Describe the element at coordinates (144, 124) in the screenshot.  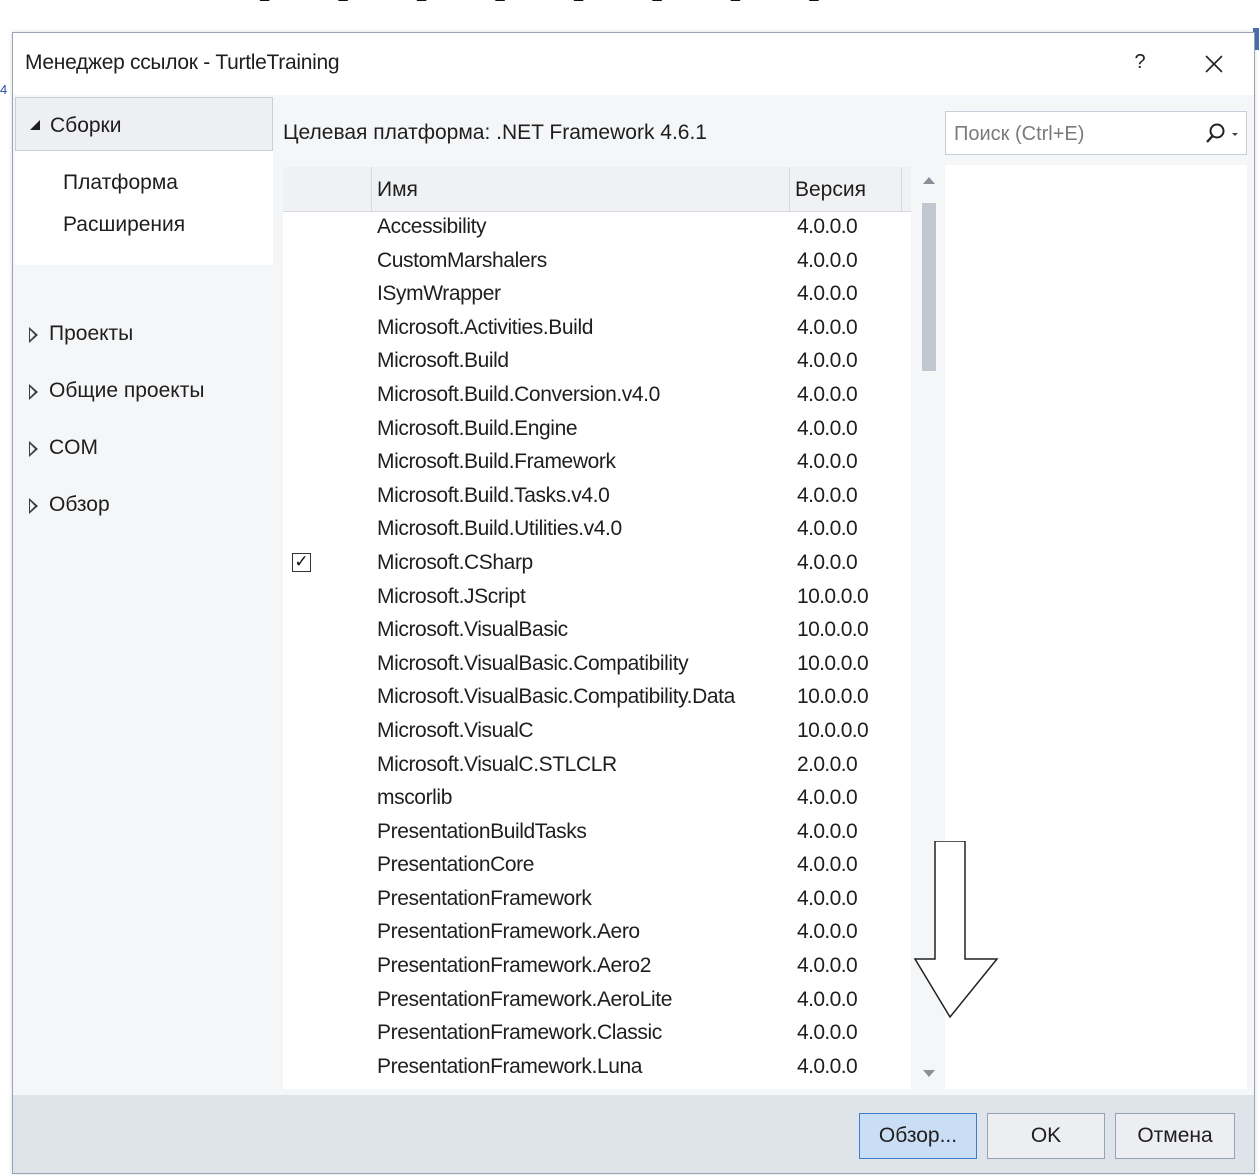
I see `nav-group-assemblies: Сборки` at that location.